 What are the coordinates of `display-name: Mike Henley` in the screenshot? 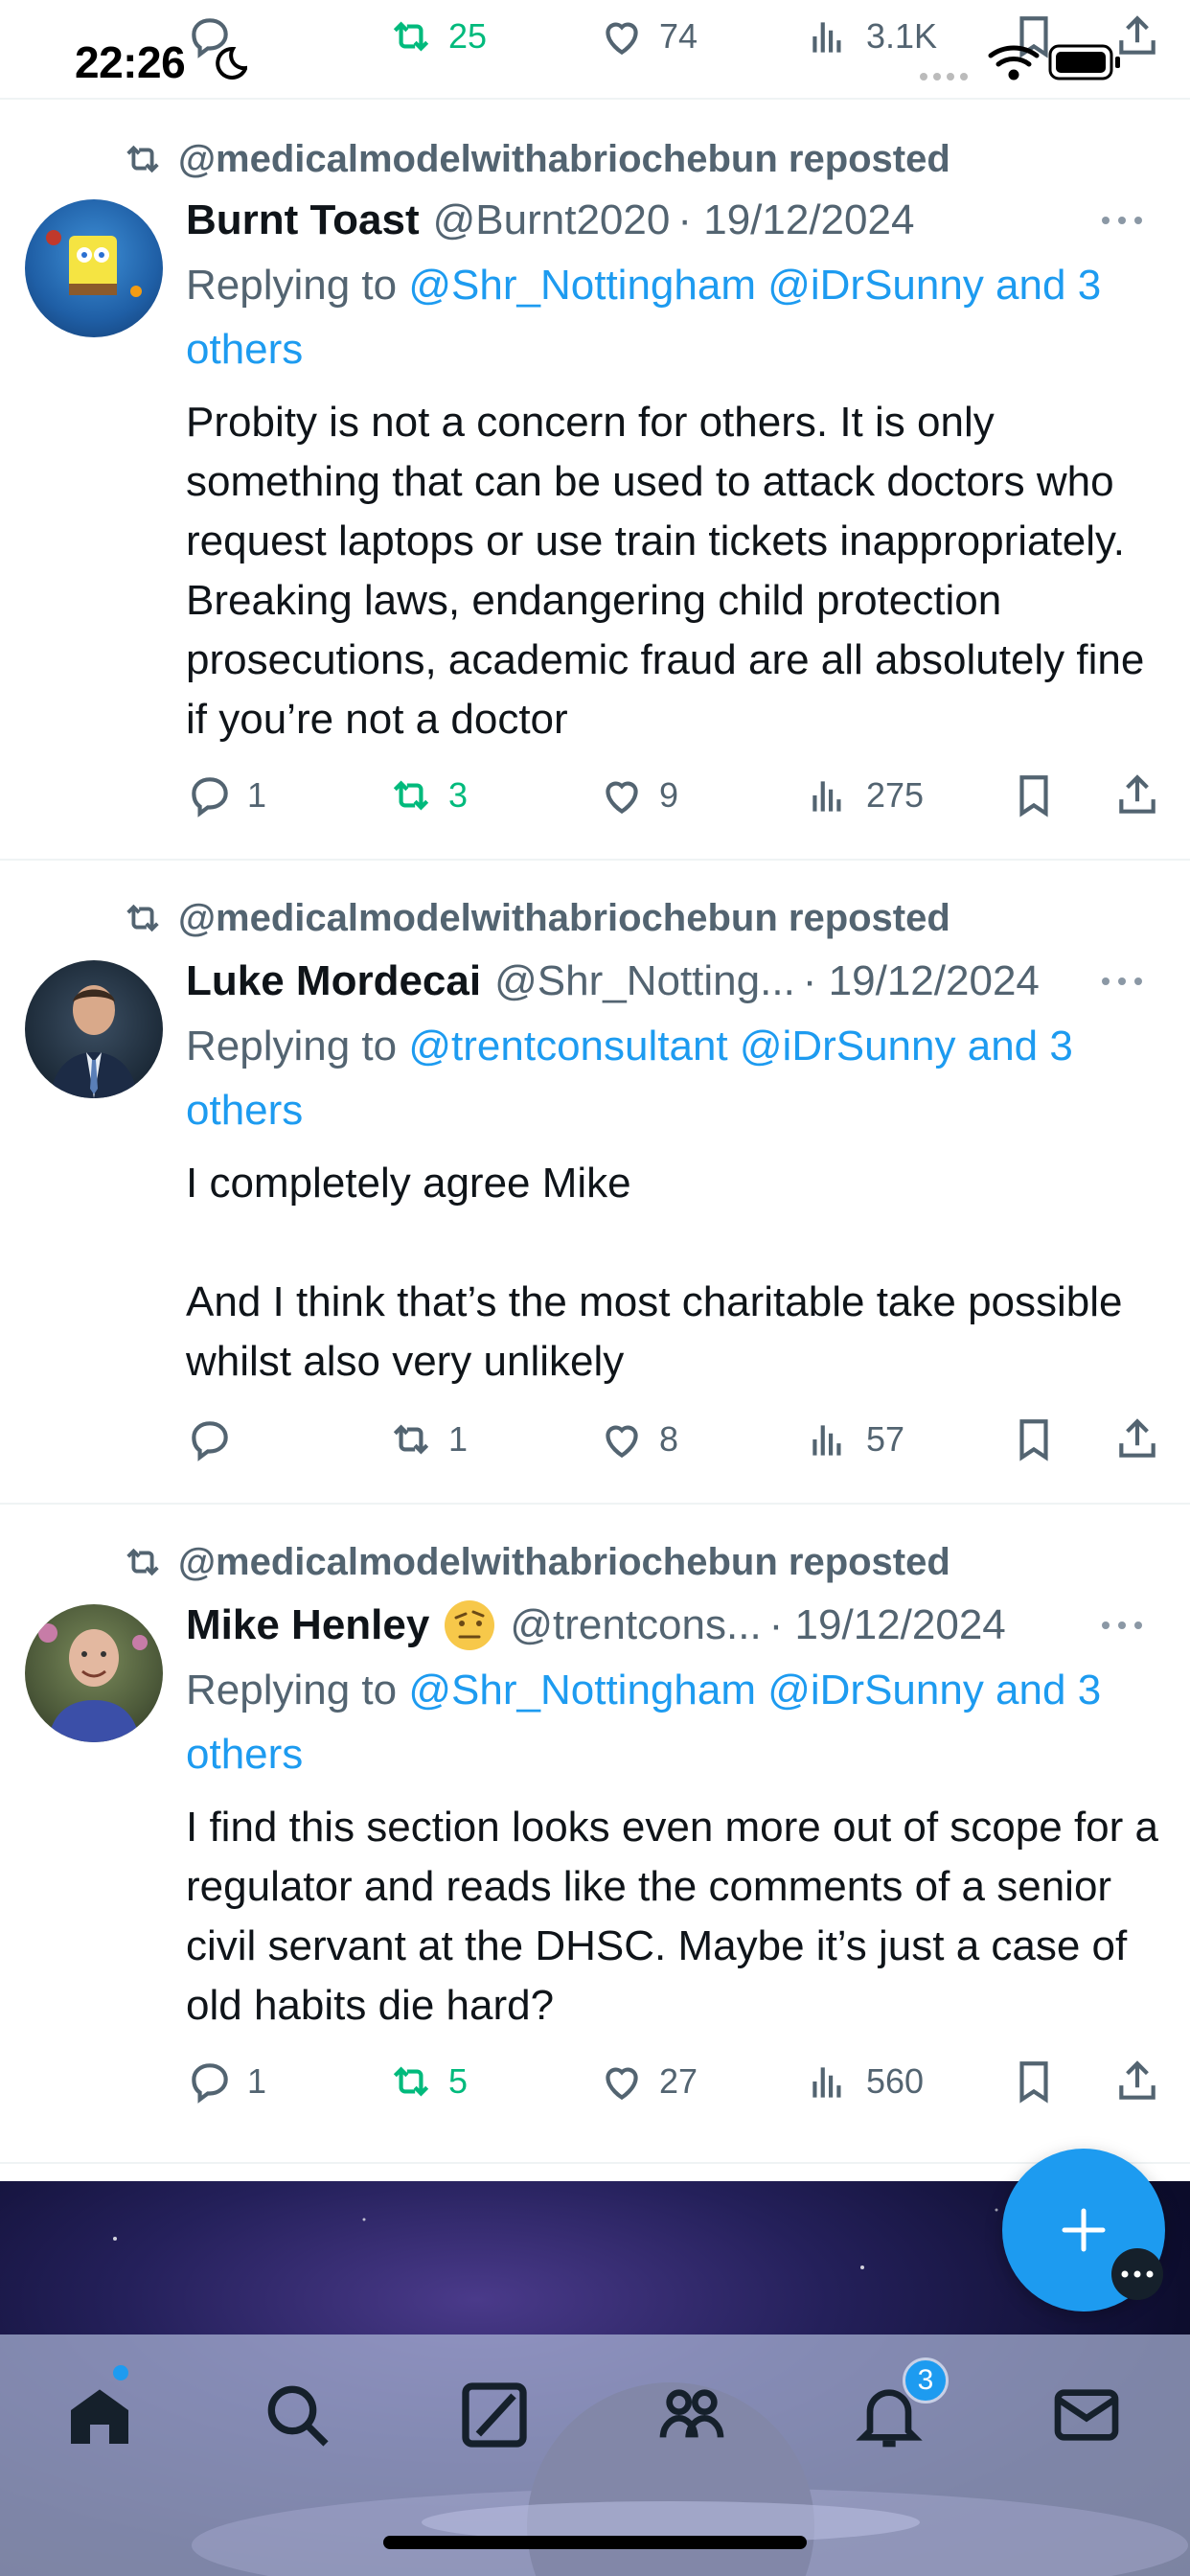 It's located at (308, 1625).